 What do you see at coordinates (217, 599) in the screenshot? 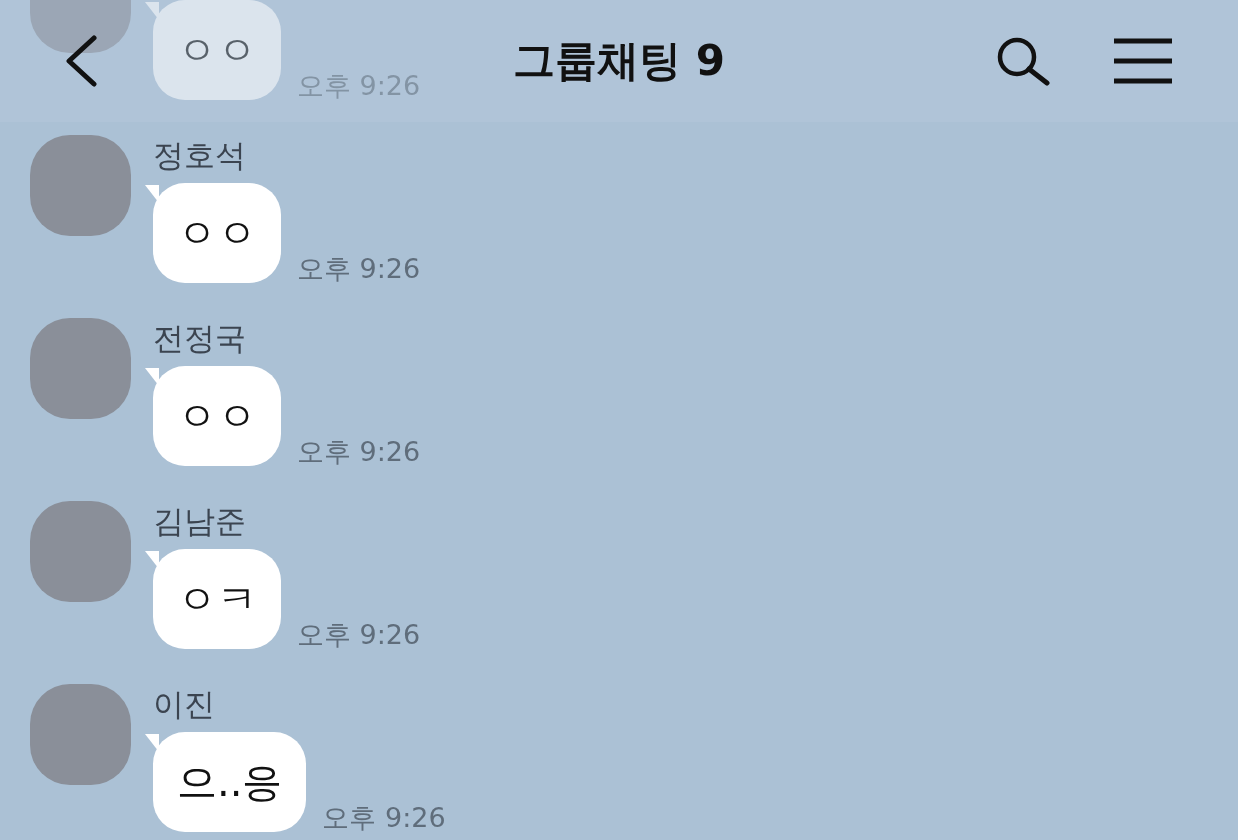
I see `message-bubble: ㅇㅋ` at bounding box center [217, 599].